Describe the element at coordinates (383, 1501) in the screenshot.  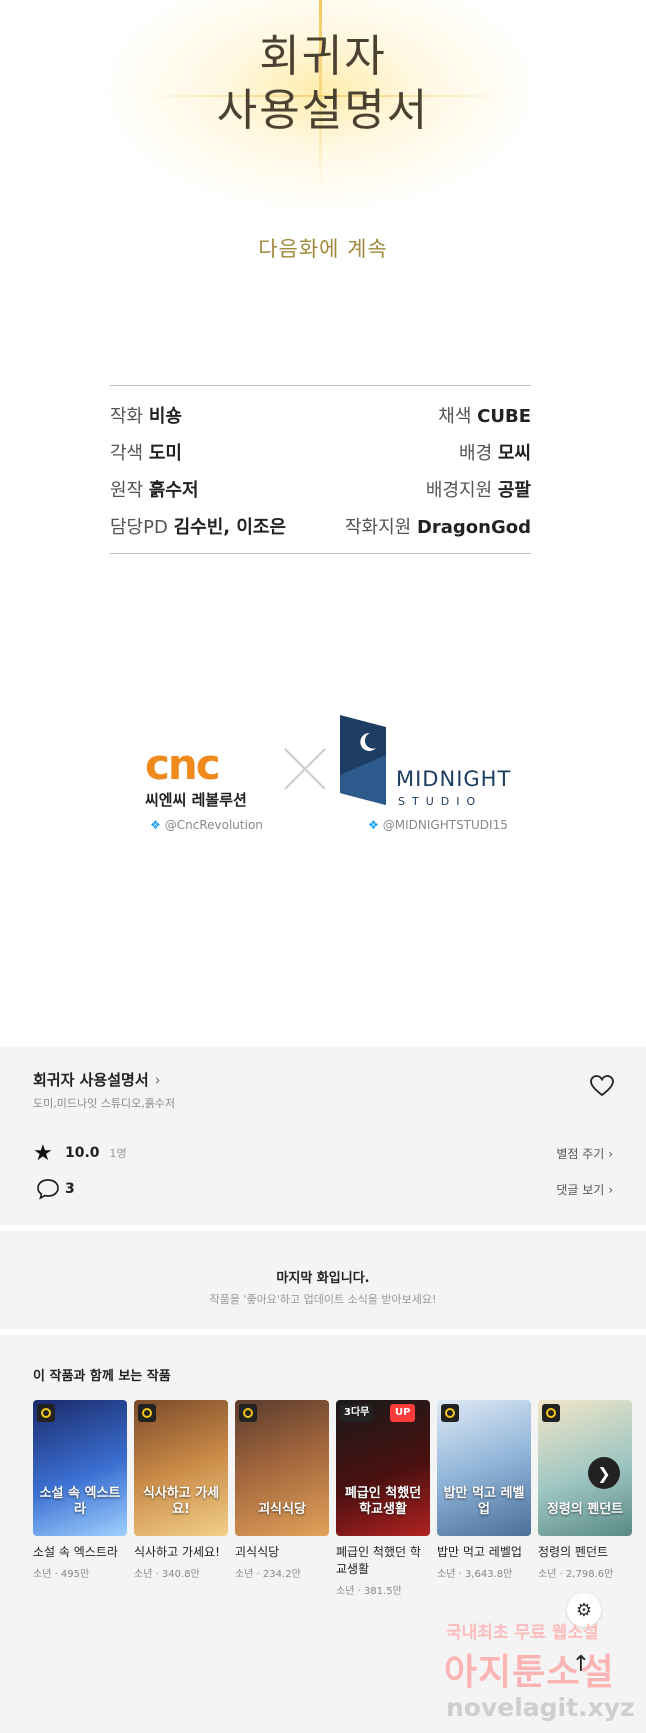
I see `cover-title: 폐급인 척했던 학교생활` at that location.